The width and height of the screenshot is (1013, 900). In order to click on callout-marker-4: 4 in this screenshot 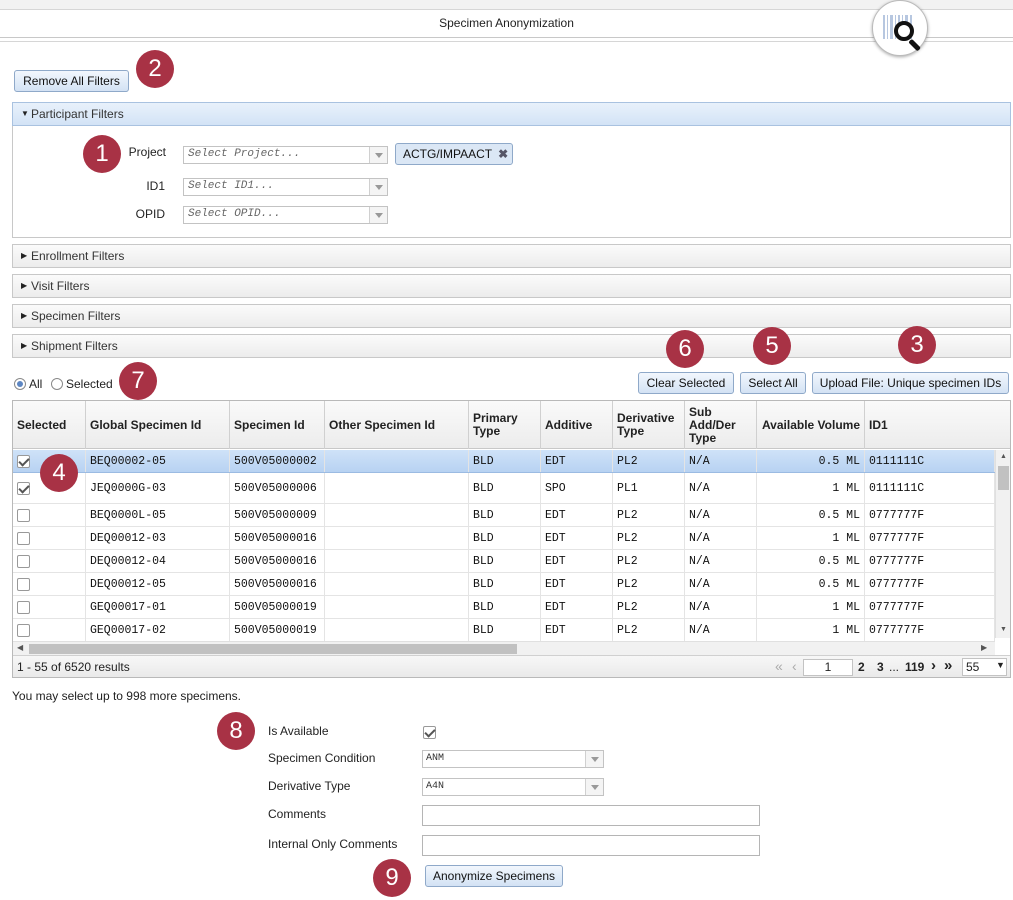, I will do `click(59, 473)`.